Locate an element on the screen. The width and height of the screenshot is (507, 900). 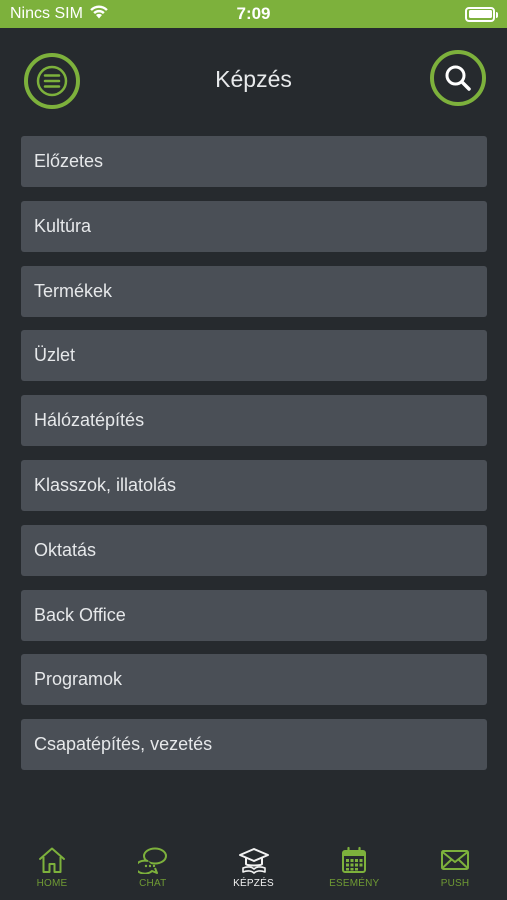
list-item-termekek: Termékek is located at coordinates (254, 291).